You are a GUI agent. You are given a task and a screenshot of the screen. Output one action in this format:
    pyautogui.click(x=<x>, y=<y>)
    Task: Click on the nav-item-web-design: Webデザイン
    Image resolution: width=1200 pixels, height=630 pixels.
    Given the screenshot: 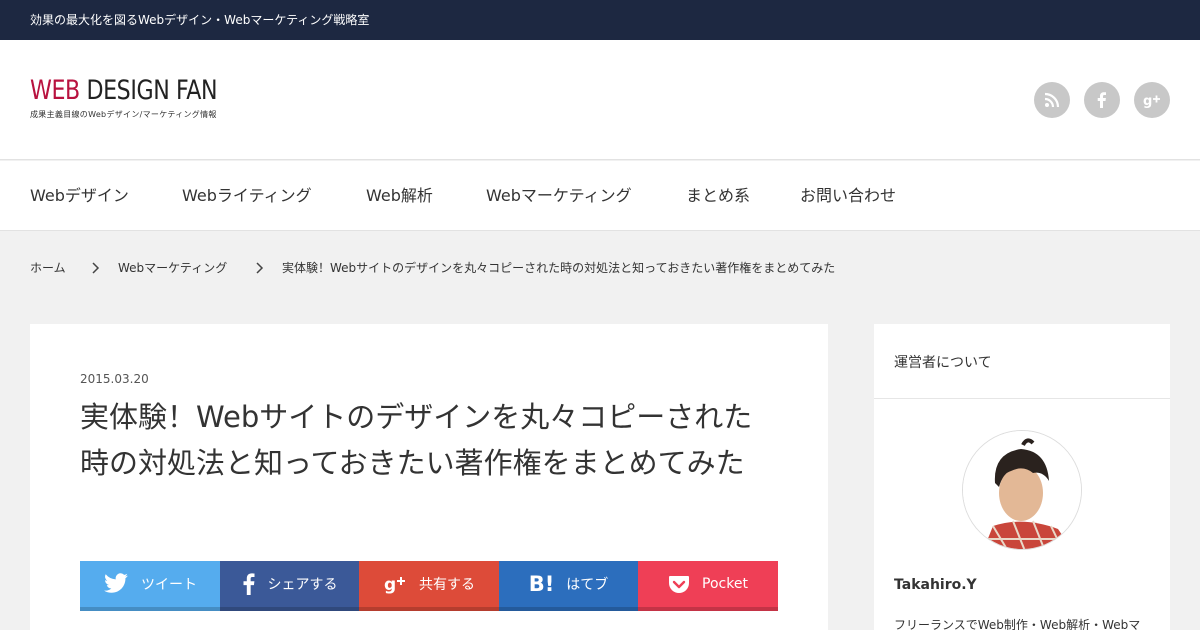 What is the action you would take?
    pyautogui.click(x=79, y=196)
    